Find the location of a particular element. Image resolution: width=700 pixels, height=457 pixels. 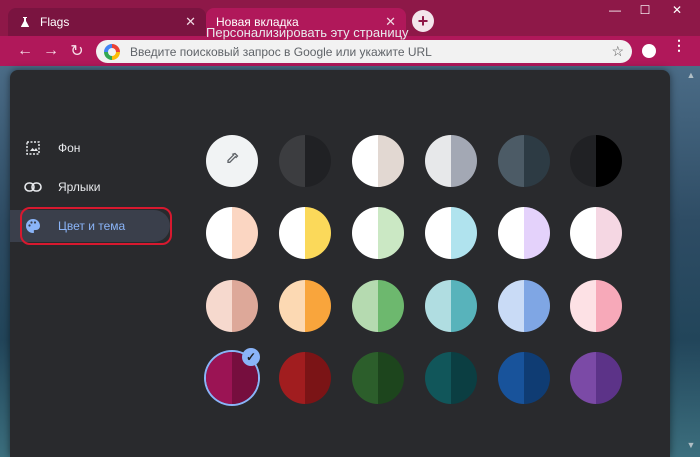

highlight-annotation is located at coordinates (96, 226).